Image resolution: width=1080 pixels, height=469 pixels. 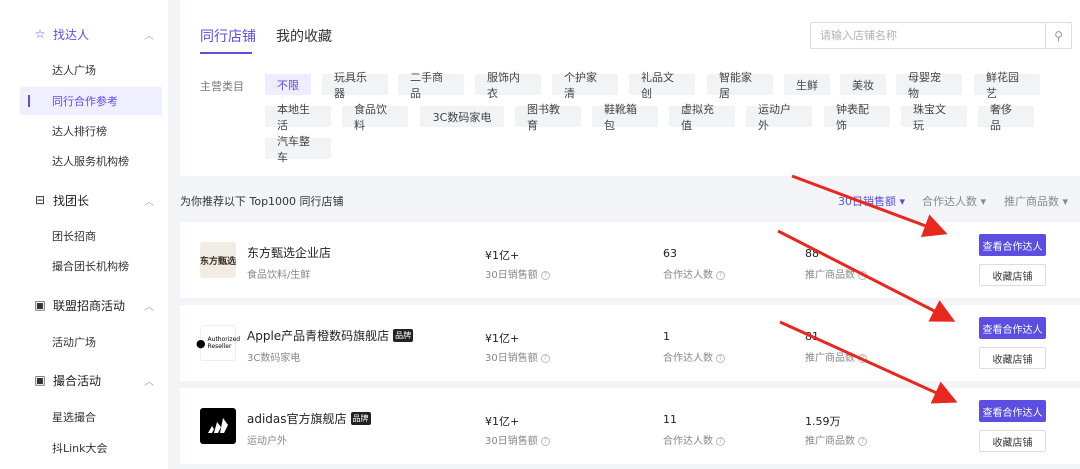 What do you see at coordinates (954, 201) in the screenshot?
I see `sort-partners: 合作达人数 ▾` at bounding box center [954, 201].